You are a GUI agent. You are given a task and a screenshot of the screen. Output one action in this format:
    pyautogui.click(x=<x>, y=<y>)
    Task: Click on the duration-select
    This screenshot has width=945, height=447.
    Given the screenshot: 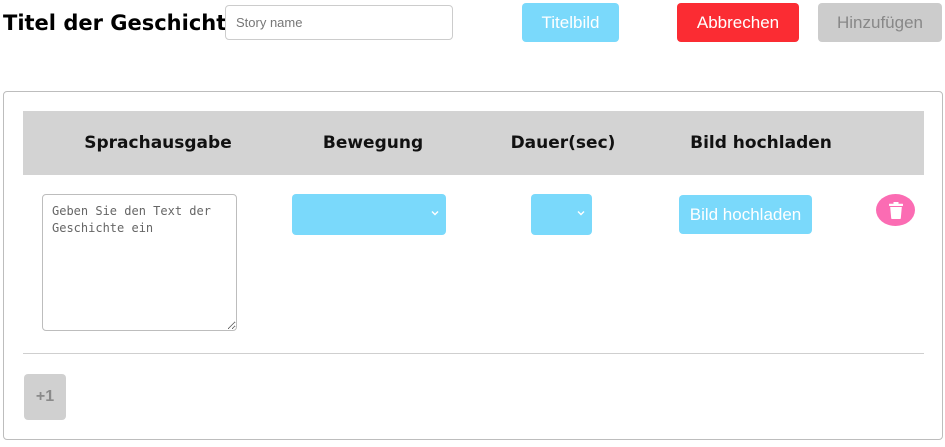 What is the action you would take?
    pyautogui.click(x=561, y=214)
    